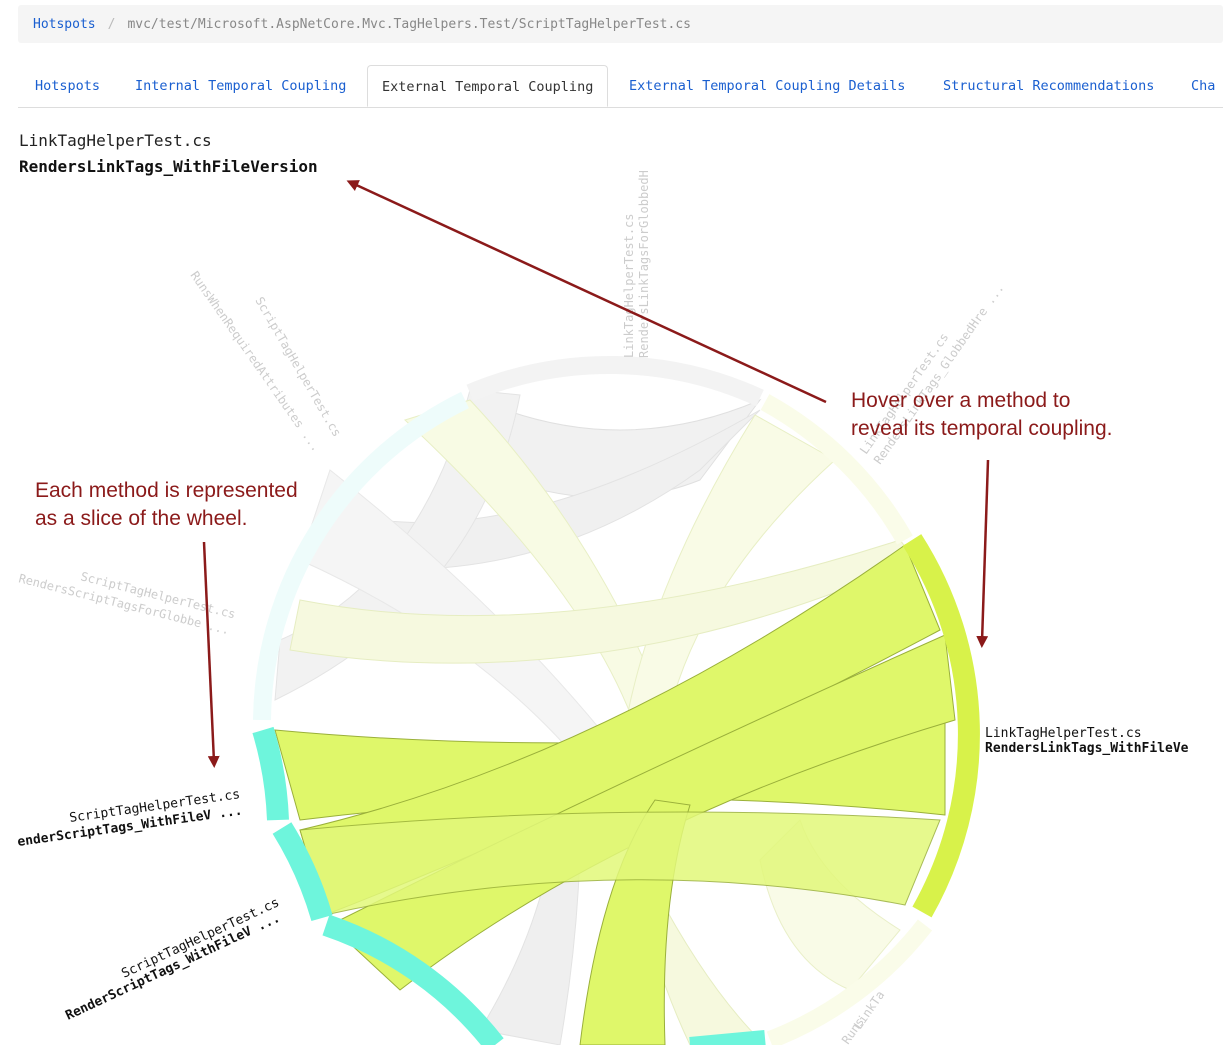 The image size is (1223, 1045). I want to click on annotation-hover-line2: reveal its temporal coupling., so click(982, 428).